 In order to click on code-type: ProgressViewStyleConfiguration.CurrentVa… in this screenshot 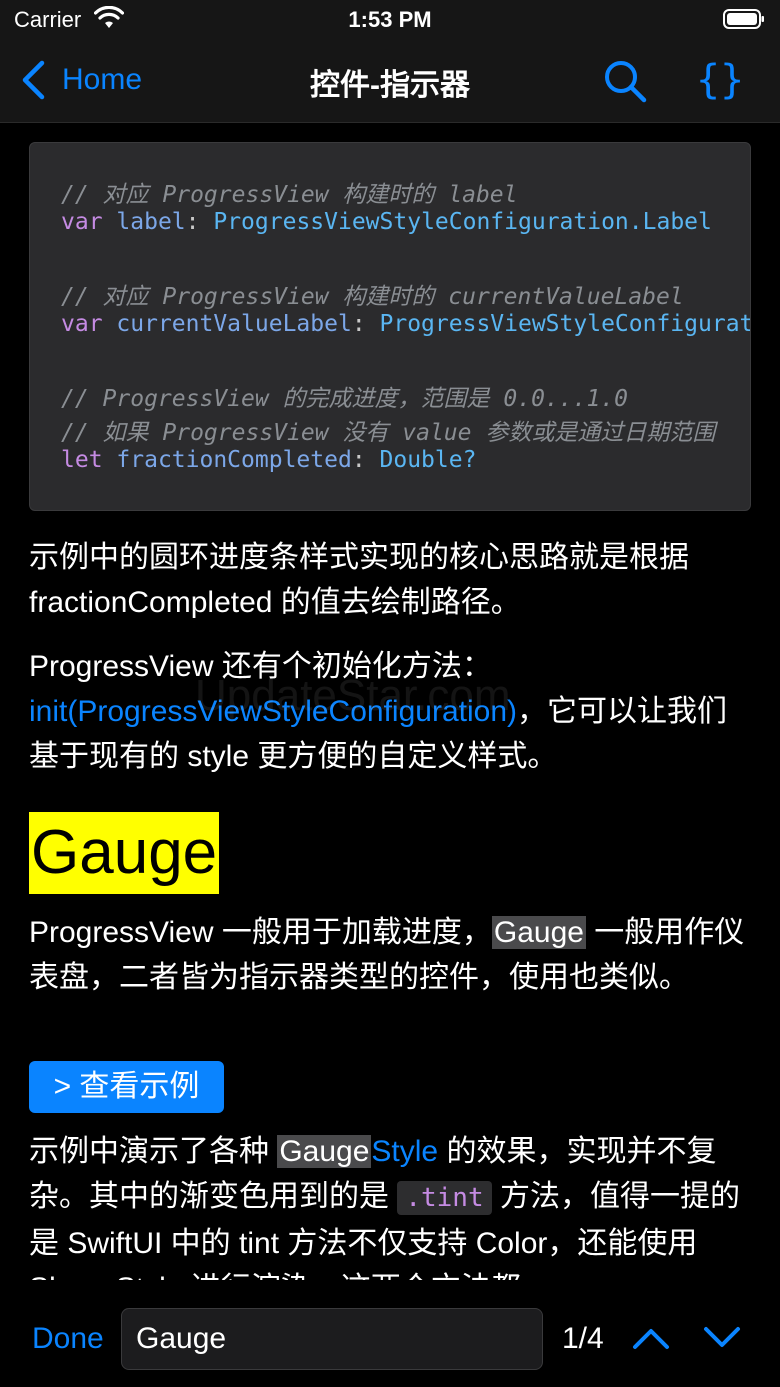, I will do `click(565, 324)`.